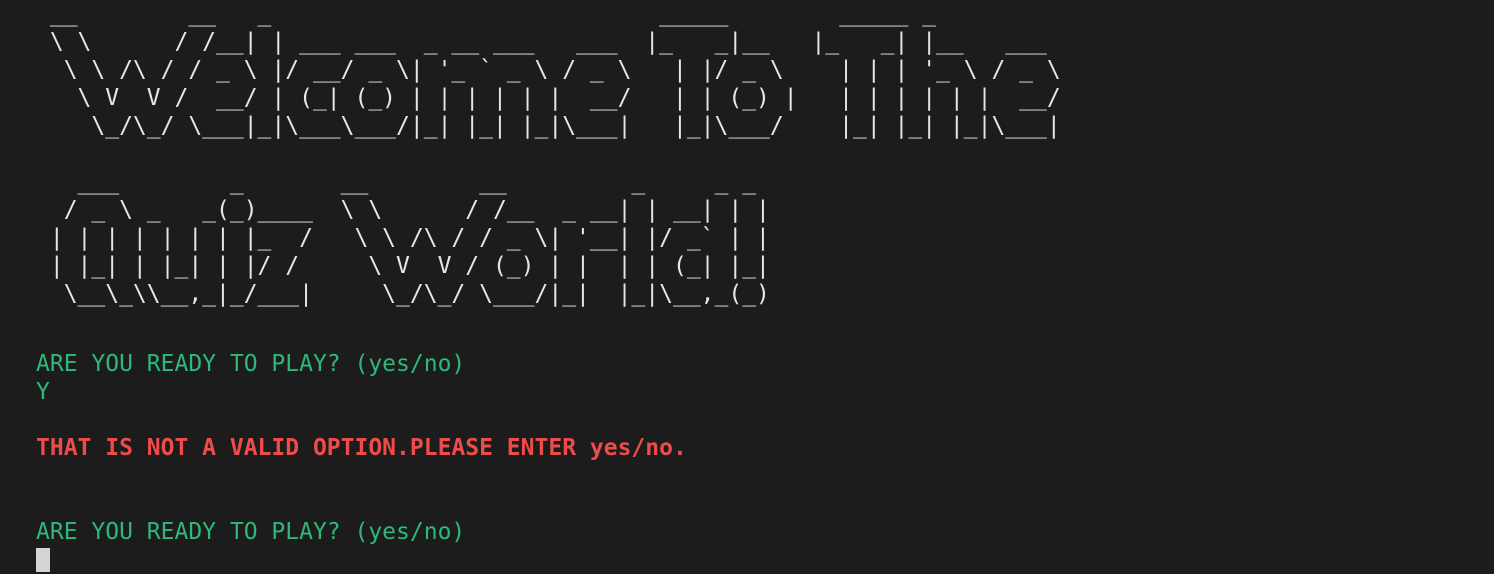 This screenshot has width=1494, height=574. I want to click on ready-prompt: ARE YOU READY TO PLAY? (yes/no), so click(251, 364).